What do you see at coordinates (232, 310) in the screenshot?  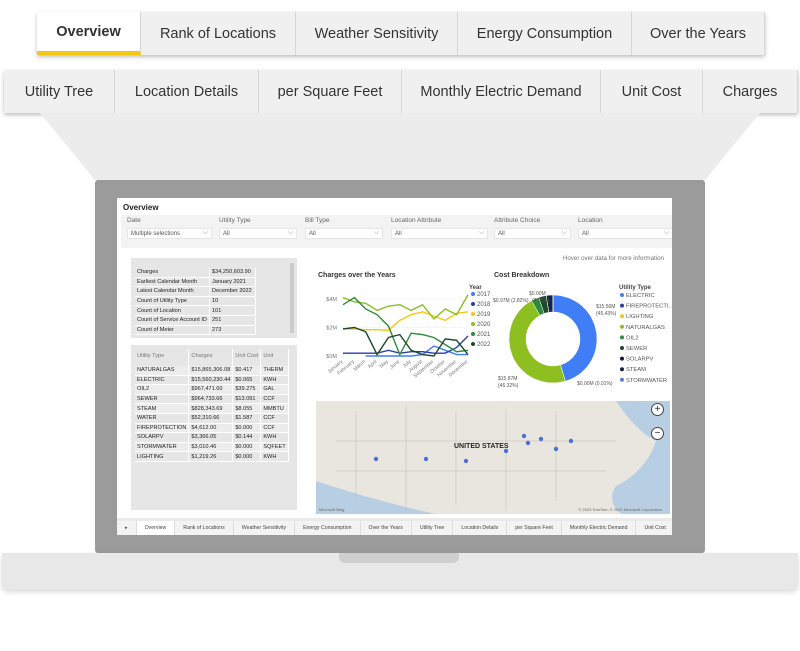 I see `summary-value: 101` at bounding box center [232, 310].